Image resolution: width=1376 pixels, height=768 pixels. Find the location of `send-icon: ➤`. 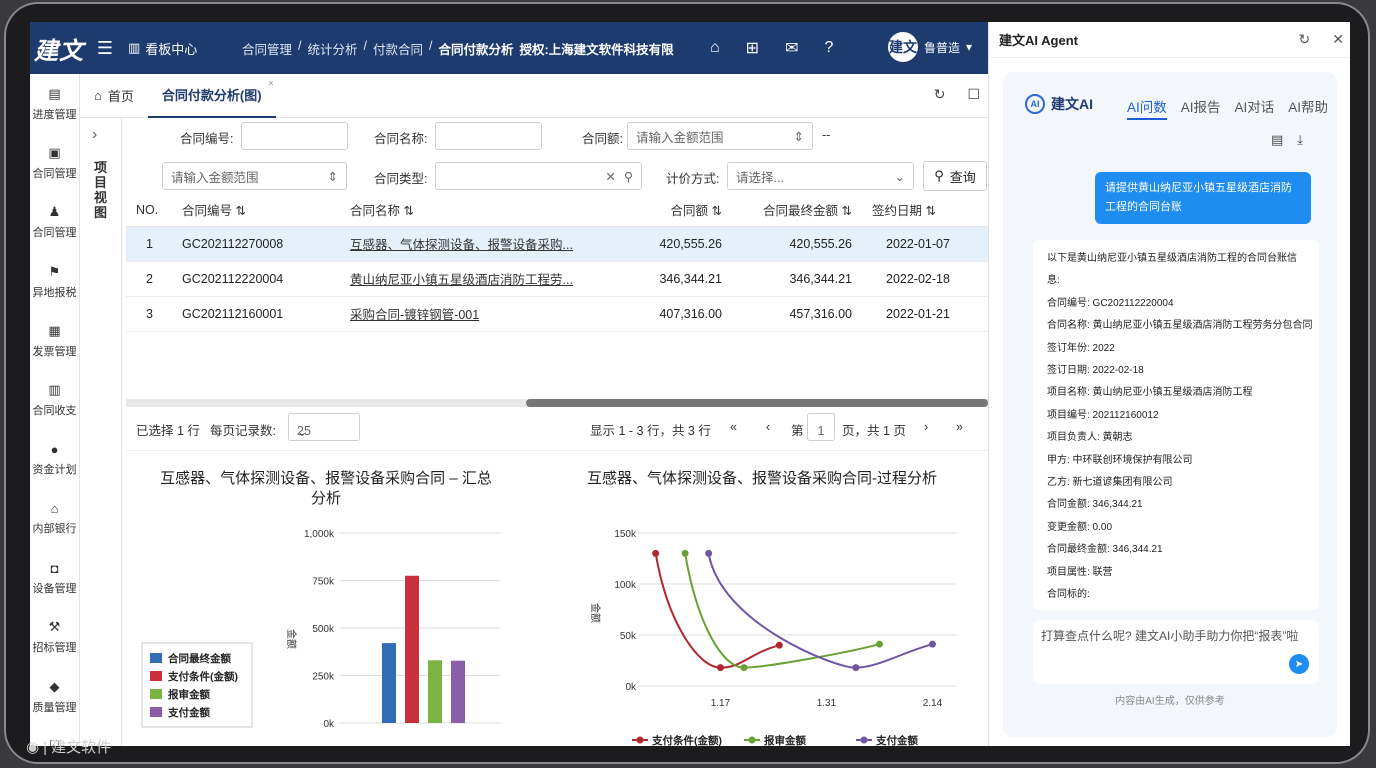

send-icon: ➤ is located at coordinates (1299, 664).